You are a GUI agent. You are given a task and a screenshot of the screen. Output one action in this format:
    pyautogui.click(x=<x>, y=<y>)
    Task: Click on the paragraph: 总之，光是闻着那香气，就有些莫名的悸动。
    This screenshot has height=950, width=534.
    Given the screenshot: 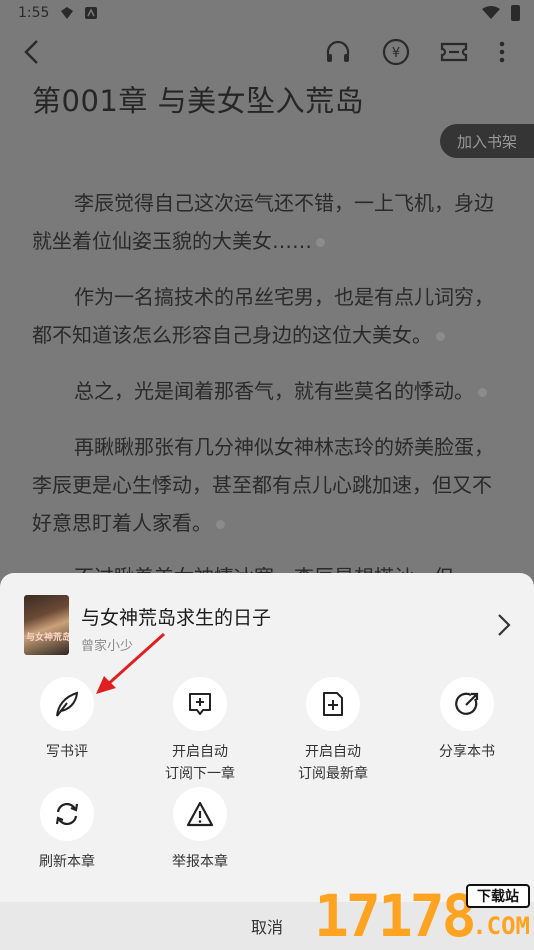 What is the action you would take?
    pyautogui.click(x=267, y=391)
    